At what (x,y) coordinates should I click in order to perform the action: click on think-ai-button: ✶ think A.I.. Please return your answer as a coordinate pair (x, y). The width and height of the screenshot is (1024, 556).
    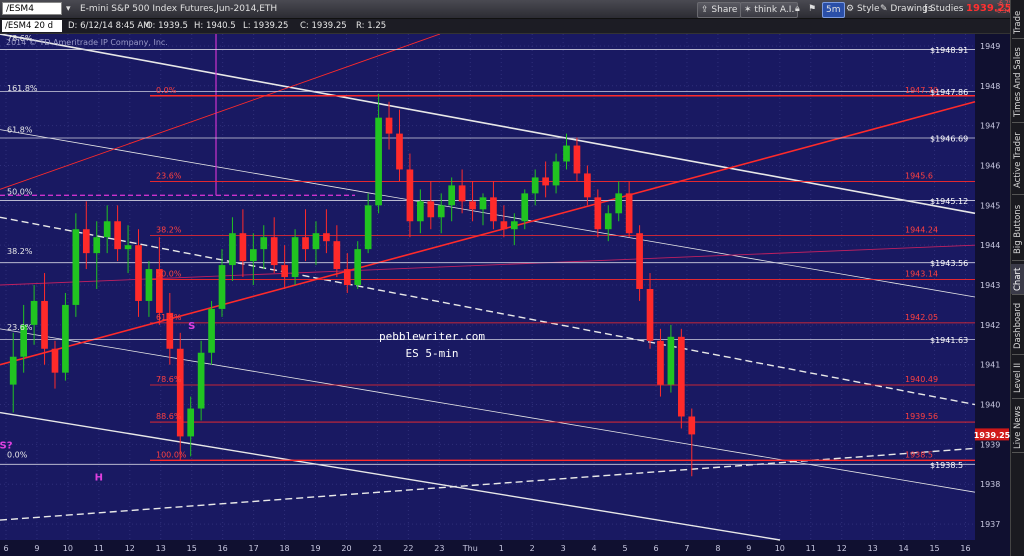
    Looking at the image, I should click on (769, 10).